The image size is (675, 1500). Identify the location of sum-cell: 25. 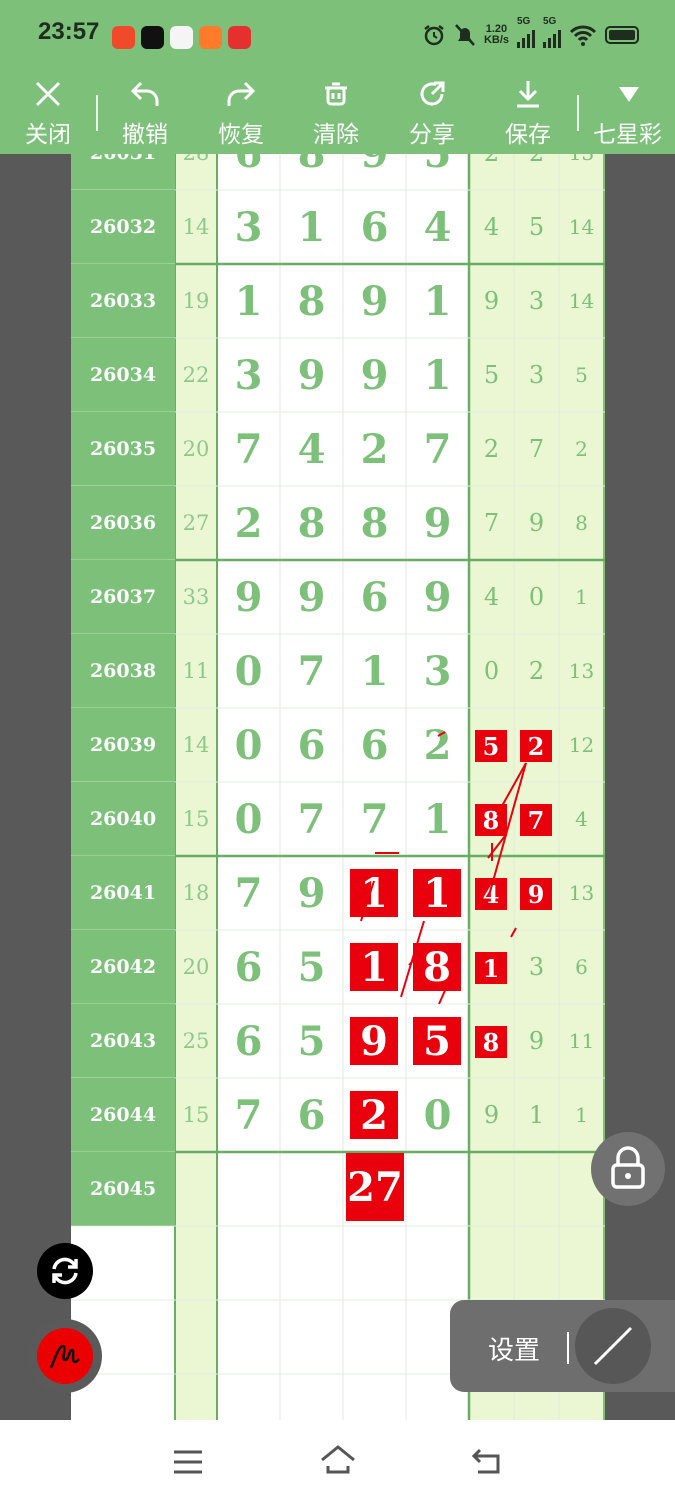
(196, 1041).